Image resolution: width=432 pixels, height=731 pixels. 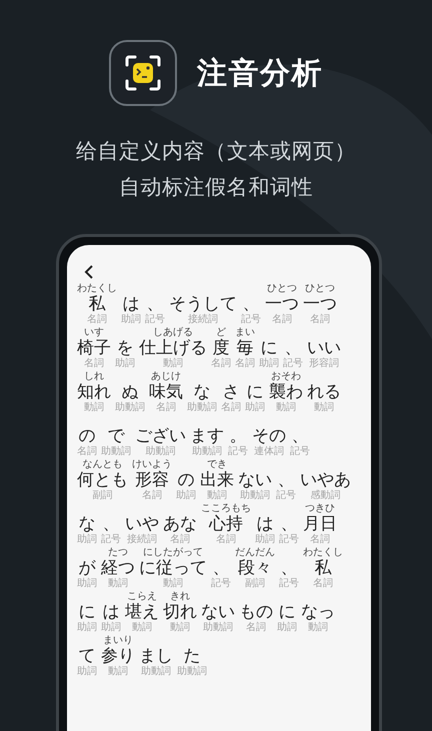 I want to click on word-token: 椅子, so click(x=94, y=348).